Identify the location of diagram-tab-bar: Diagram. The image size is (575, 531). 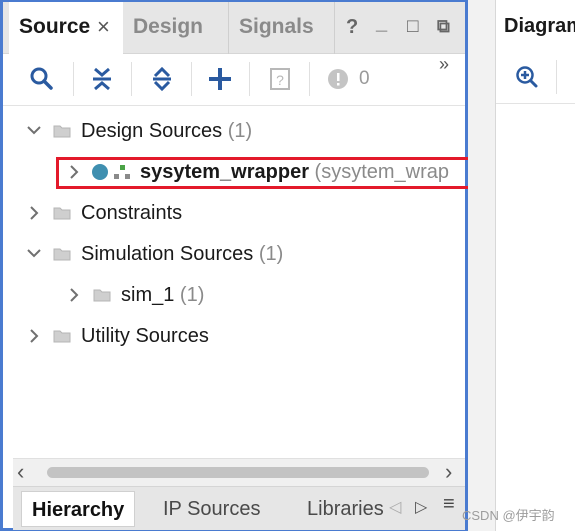
(535, 26).